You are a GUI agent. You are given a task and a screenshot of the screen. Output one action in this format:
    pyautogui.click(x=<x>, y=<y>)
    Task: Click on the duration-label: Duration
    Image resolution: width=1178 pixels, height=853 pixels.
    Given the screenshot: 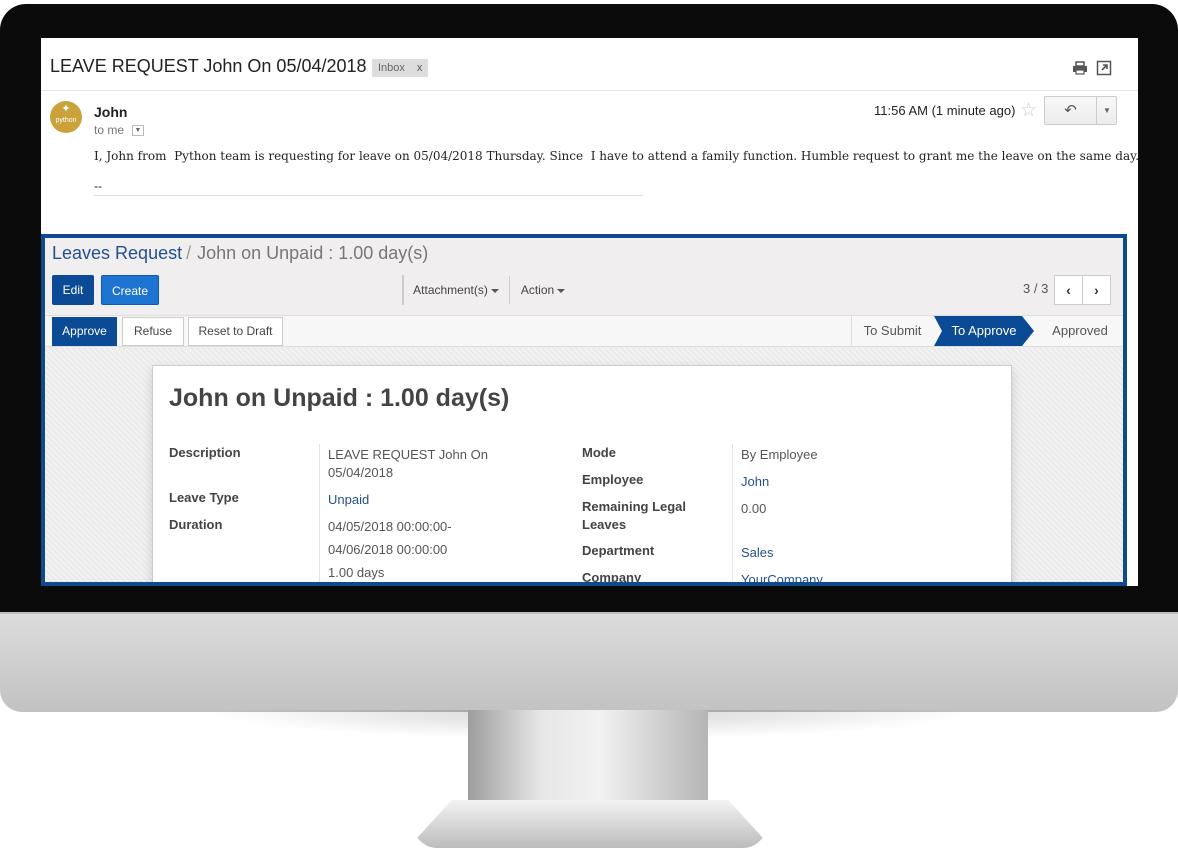 What is the action you would take?
    pyautogui.click(x=196, y=524)
    